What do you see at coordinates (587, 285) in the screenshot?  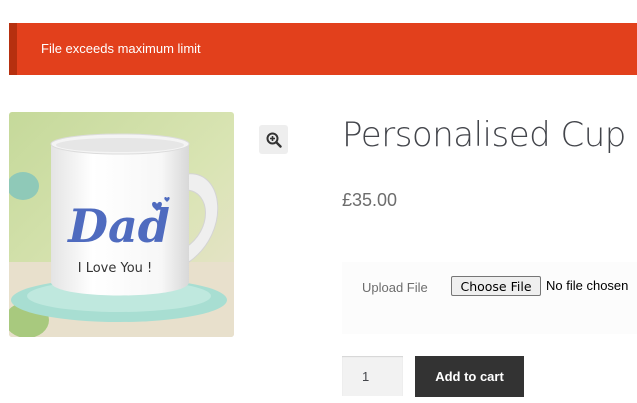 I see `file-status-text: No file chosen` at bounding box center [587, 285].